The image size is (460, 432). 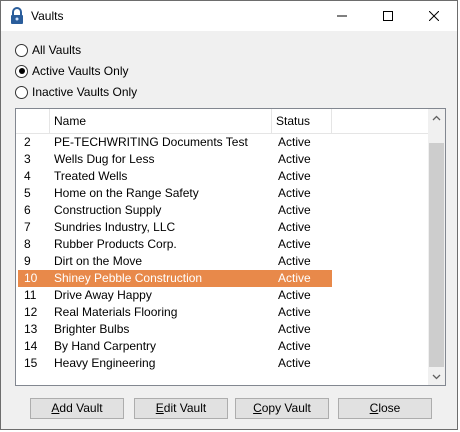 What do you see at coordinates (105, 363) in the screenshot?
I see `row-name-cell: Heavy Engineering` at bounding box center [105, 363].